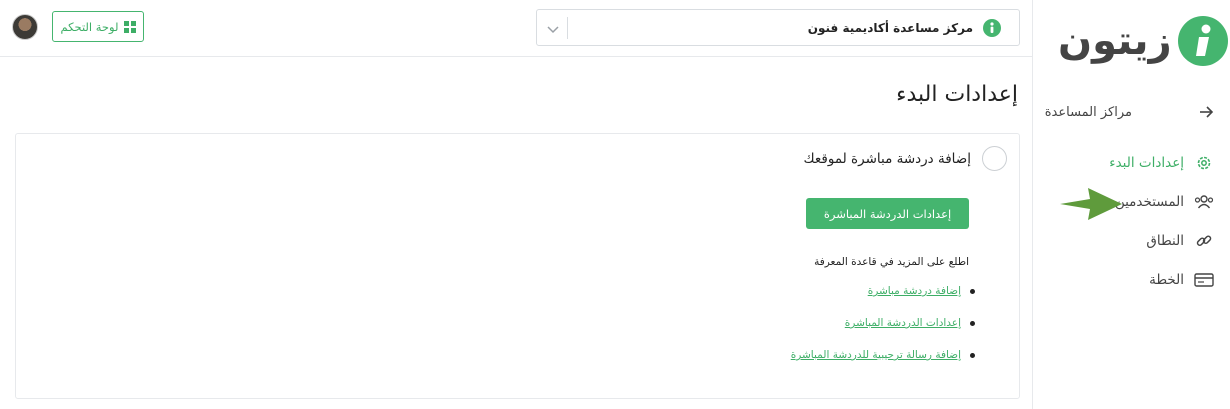  I want to click on list-item: إضافة دردشة مباشرة, so click(921, 291).